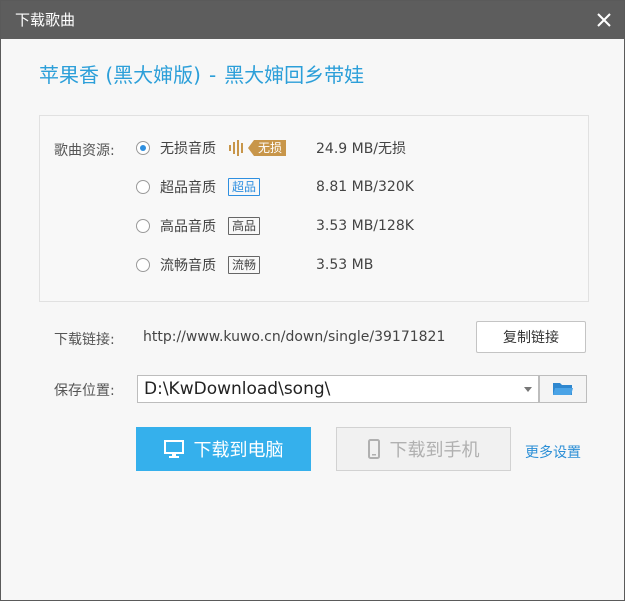  Describe the element at coordinates (188, 266) in the screenshot. I see `option-label: 流畅音质` at that location.